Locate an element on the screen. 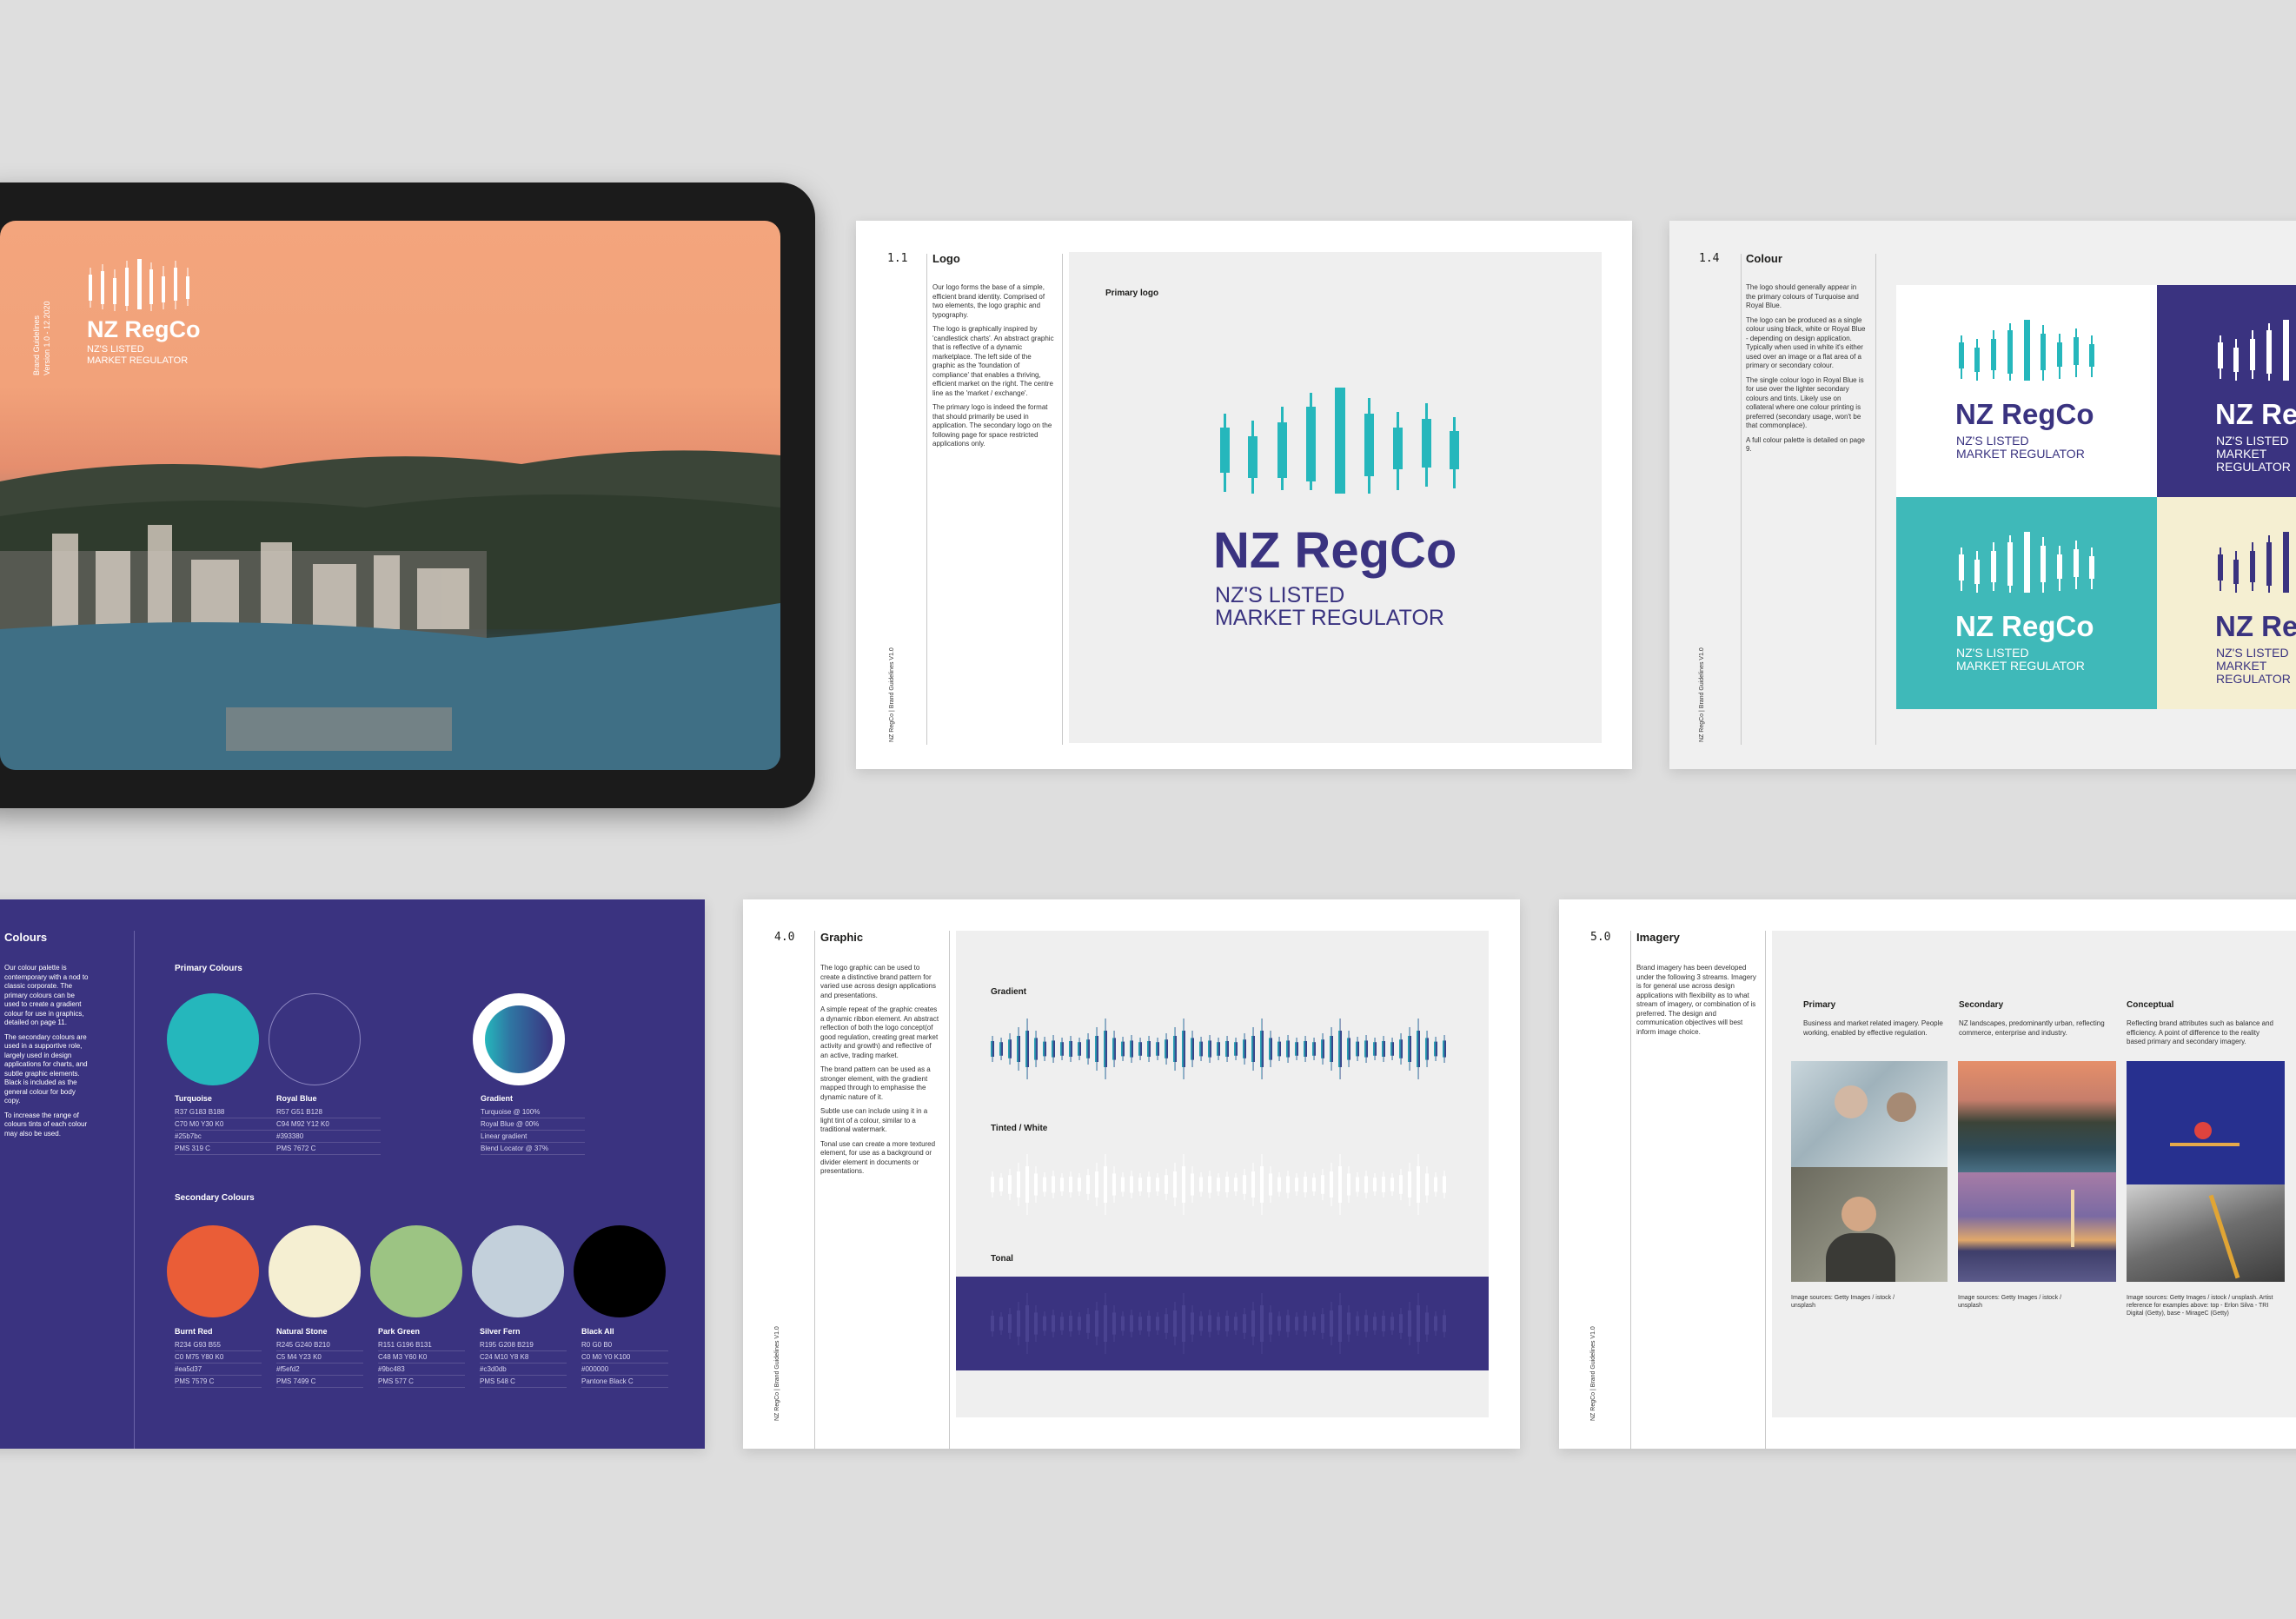  photo-figure-body is located at coordinates (1860, 1257).